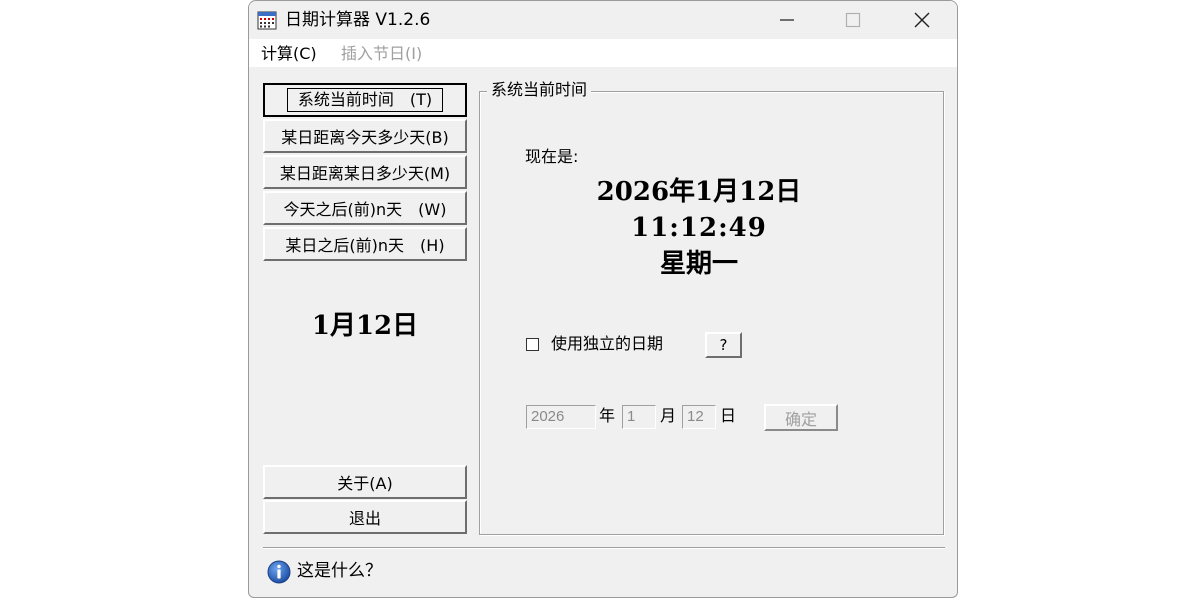 The image size is (1200, 600). I want to click on minimize-button, so click(787, 20).